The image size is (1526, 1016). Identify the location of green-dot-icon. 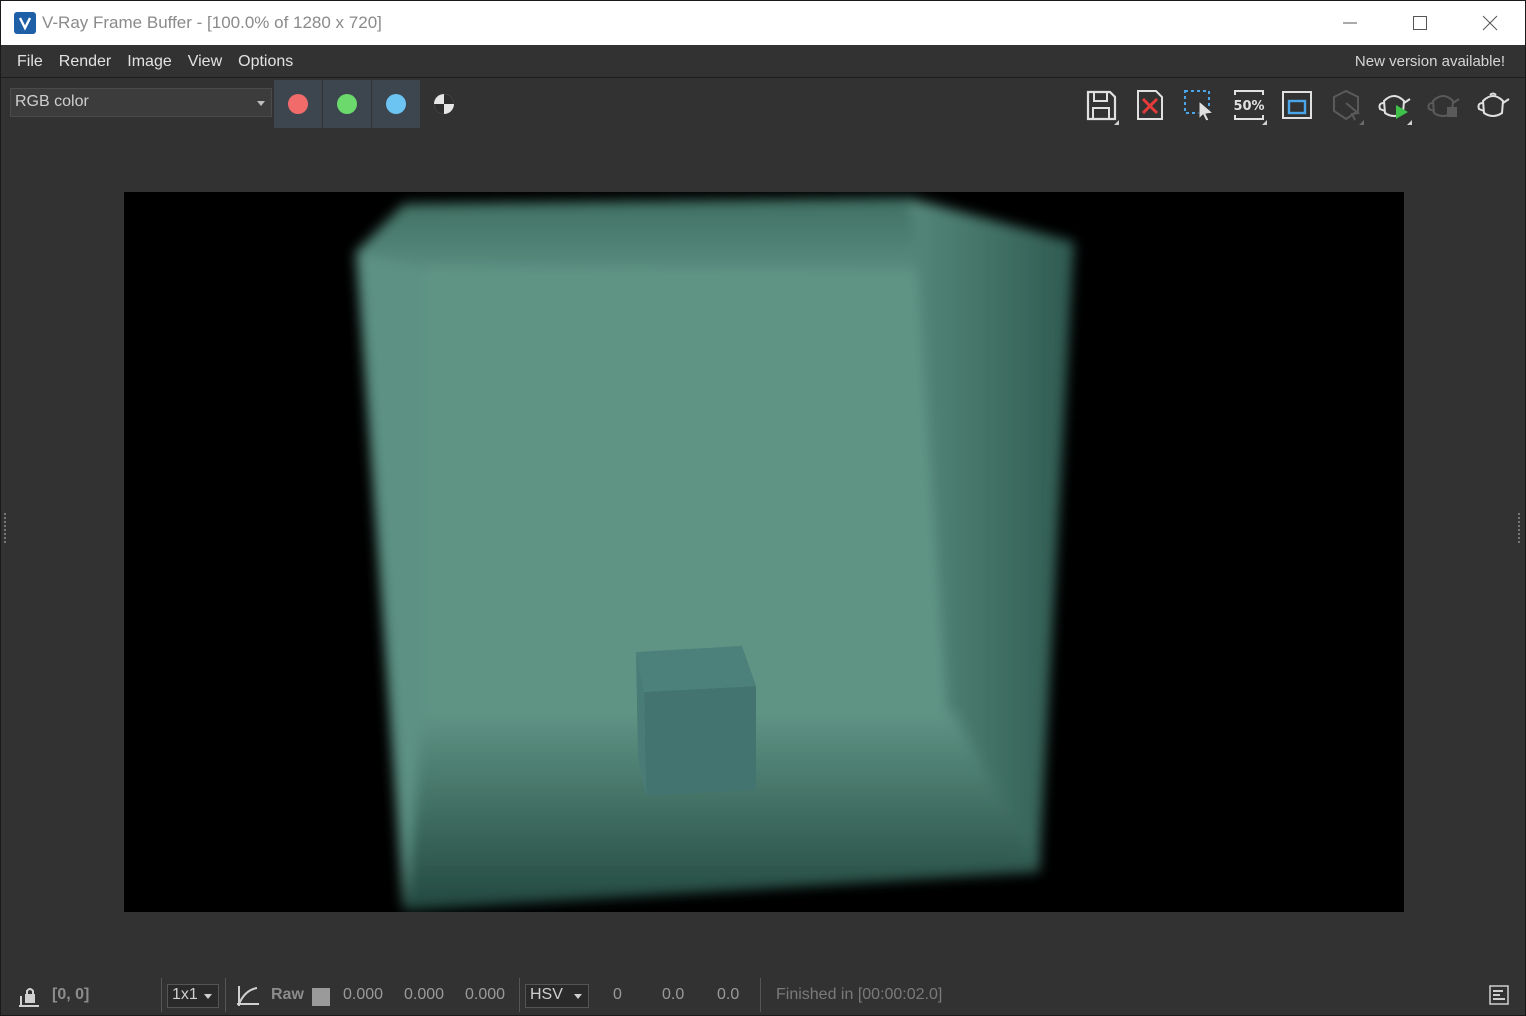
(347, 104).